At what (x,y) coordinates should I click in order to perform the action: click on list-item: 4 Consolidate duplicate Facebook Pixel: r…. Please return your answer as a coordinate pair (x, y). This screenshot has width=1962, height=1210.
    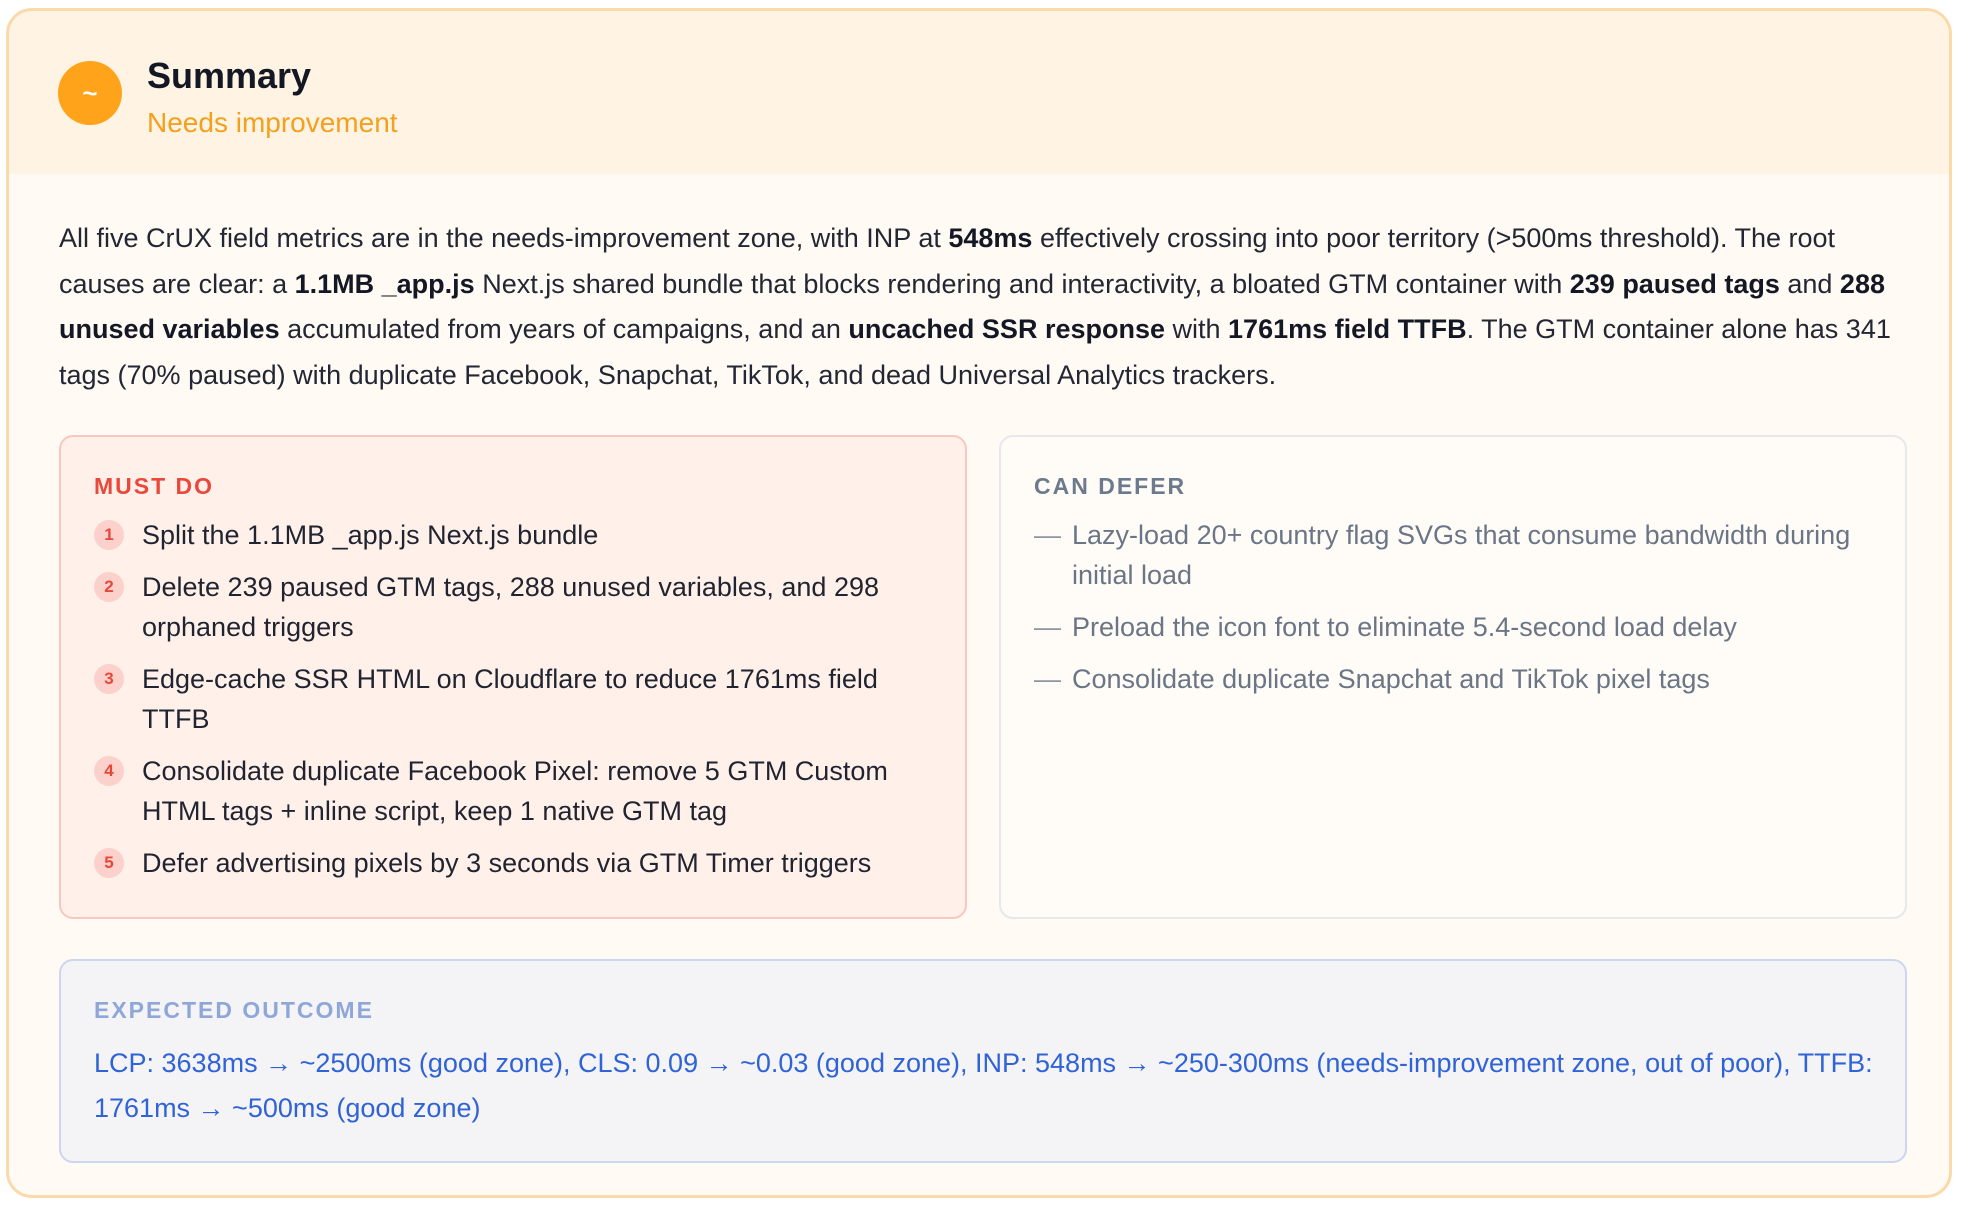
    Looking at the image, I should click on (519, 791).